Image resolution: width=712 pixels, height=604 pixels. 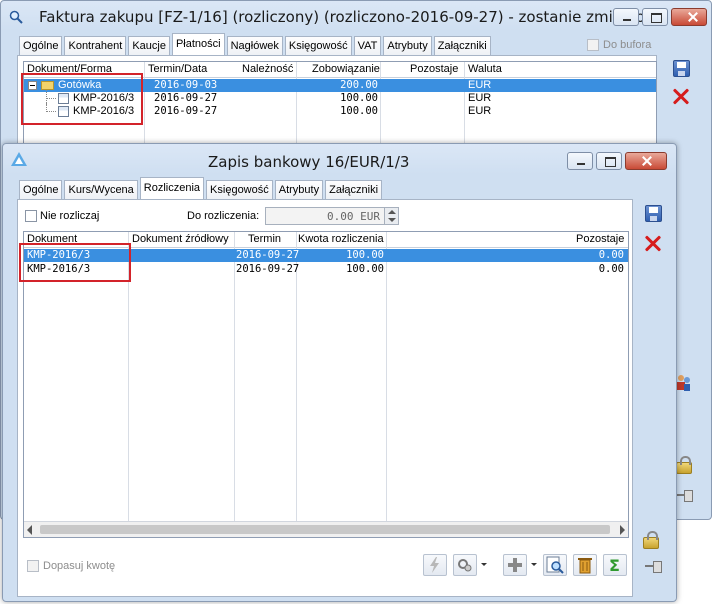 I want to click on front-window-title: Zapis bankowy 16/EUR/1/3, so click(x=309, y=162).